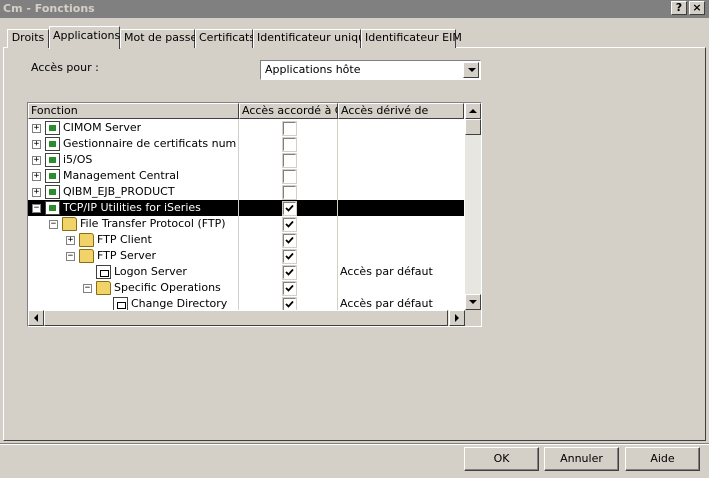 Image resolution: width=709 pixels, height=478 pixels. Describe the element at coordinates (473, 127) in the screenshot. I see `vertical-scroll-thumb` at that location.